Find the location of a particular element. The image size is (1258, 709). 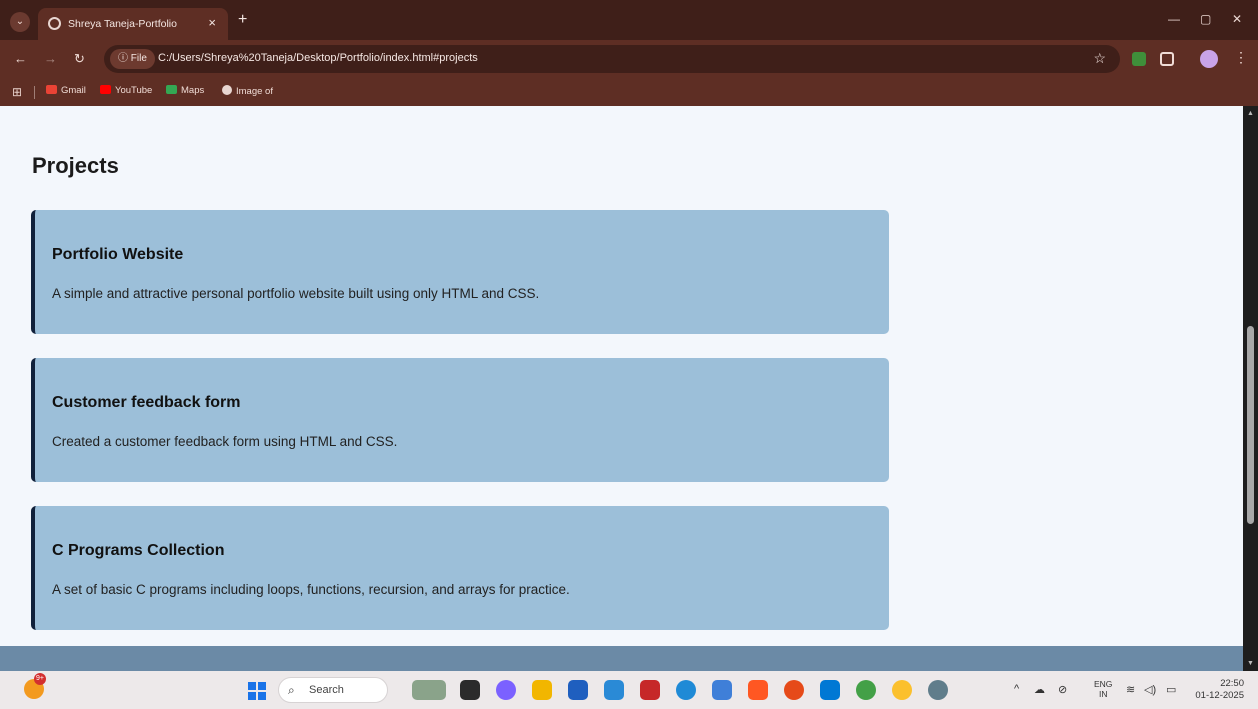

project-title: Customer feedback form is located at coordinates (146, 402).